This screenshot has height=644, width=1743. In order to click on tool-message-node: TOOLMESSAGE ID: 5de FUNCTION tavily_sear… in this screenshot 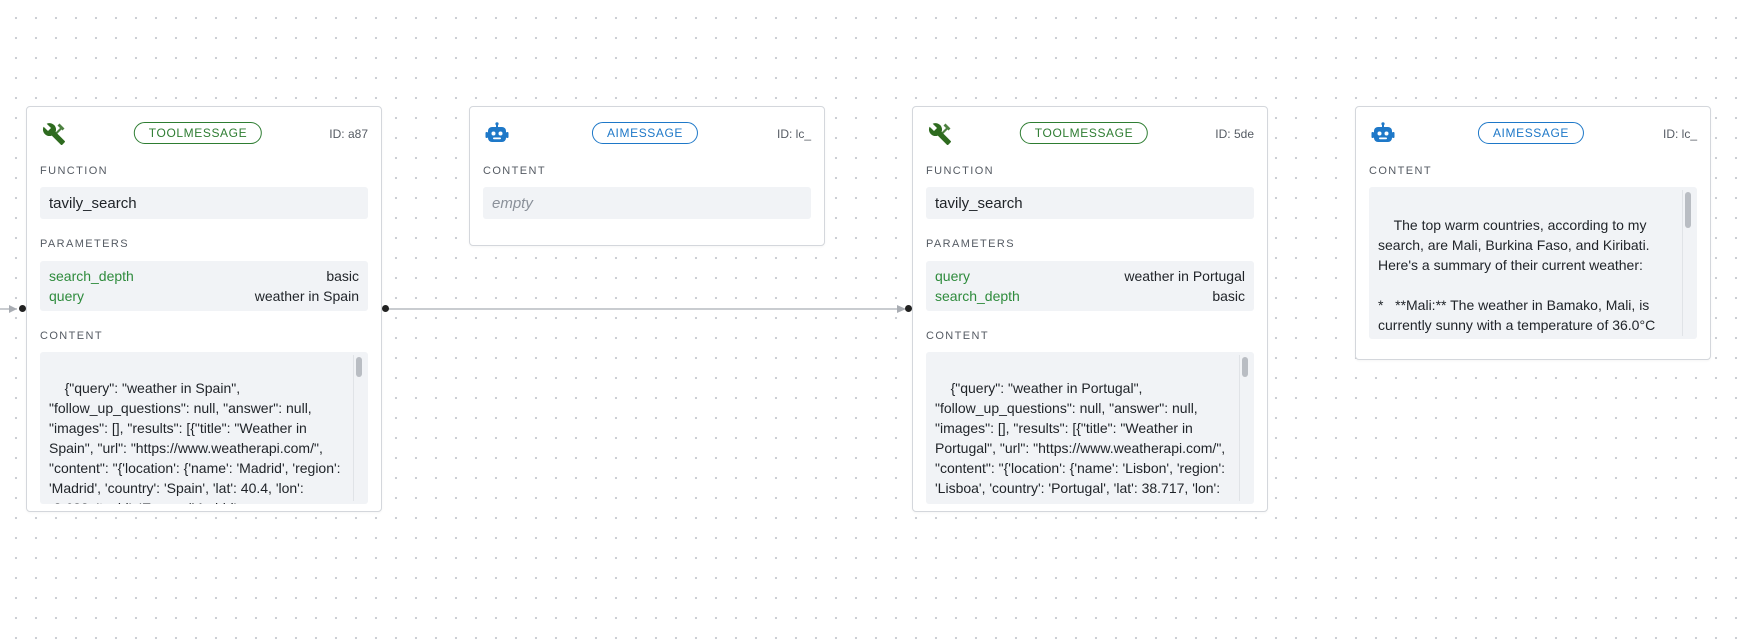, I will do `click(1090, 309)`.